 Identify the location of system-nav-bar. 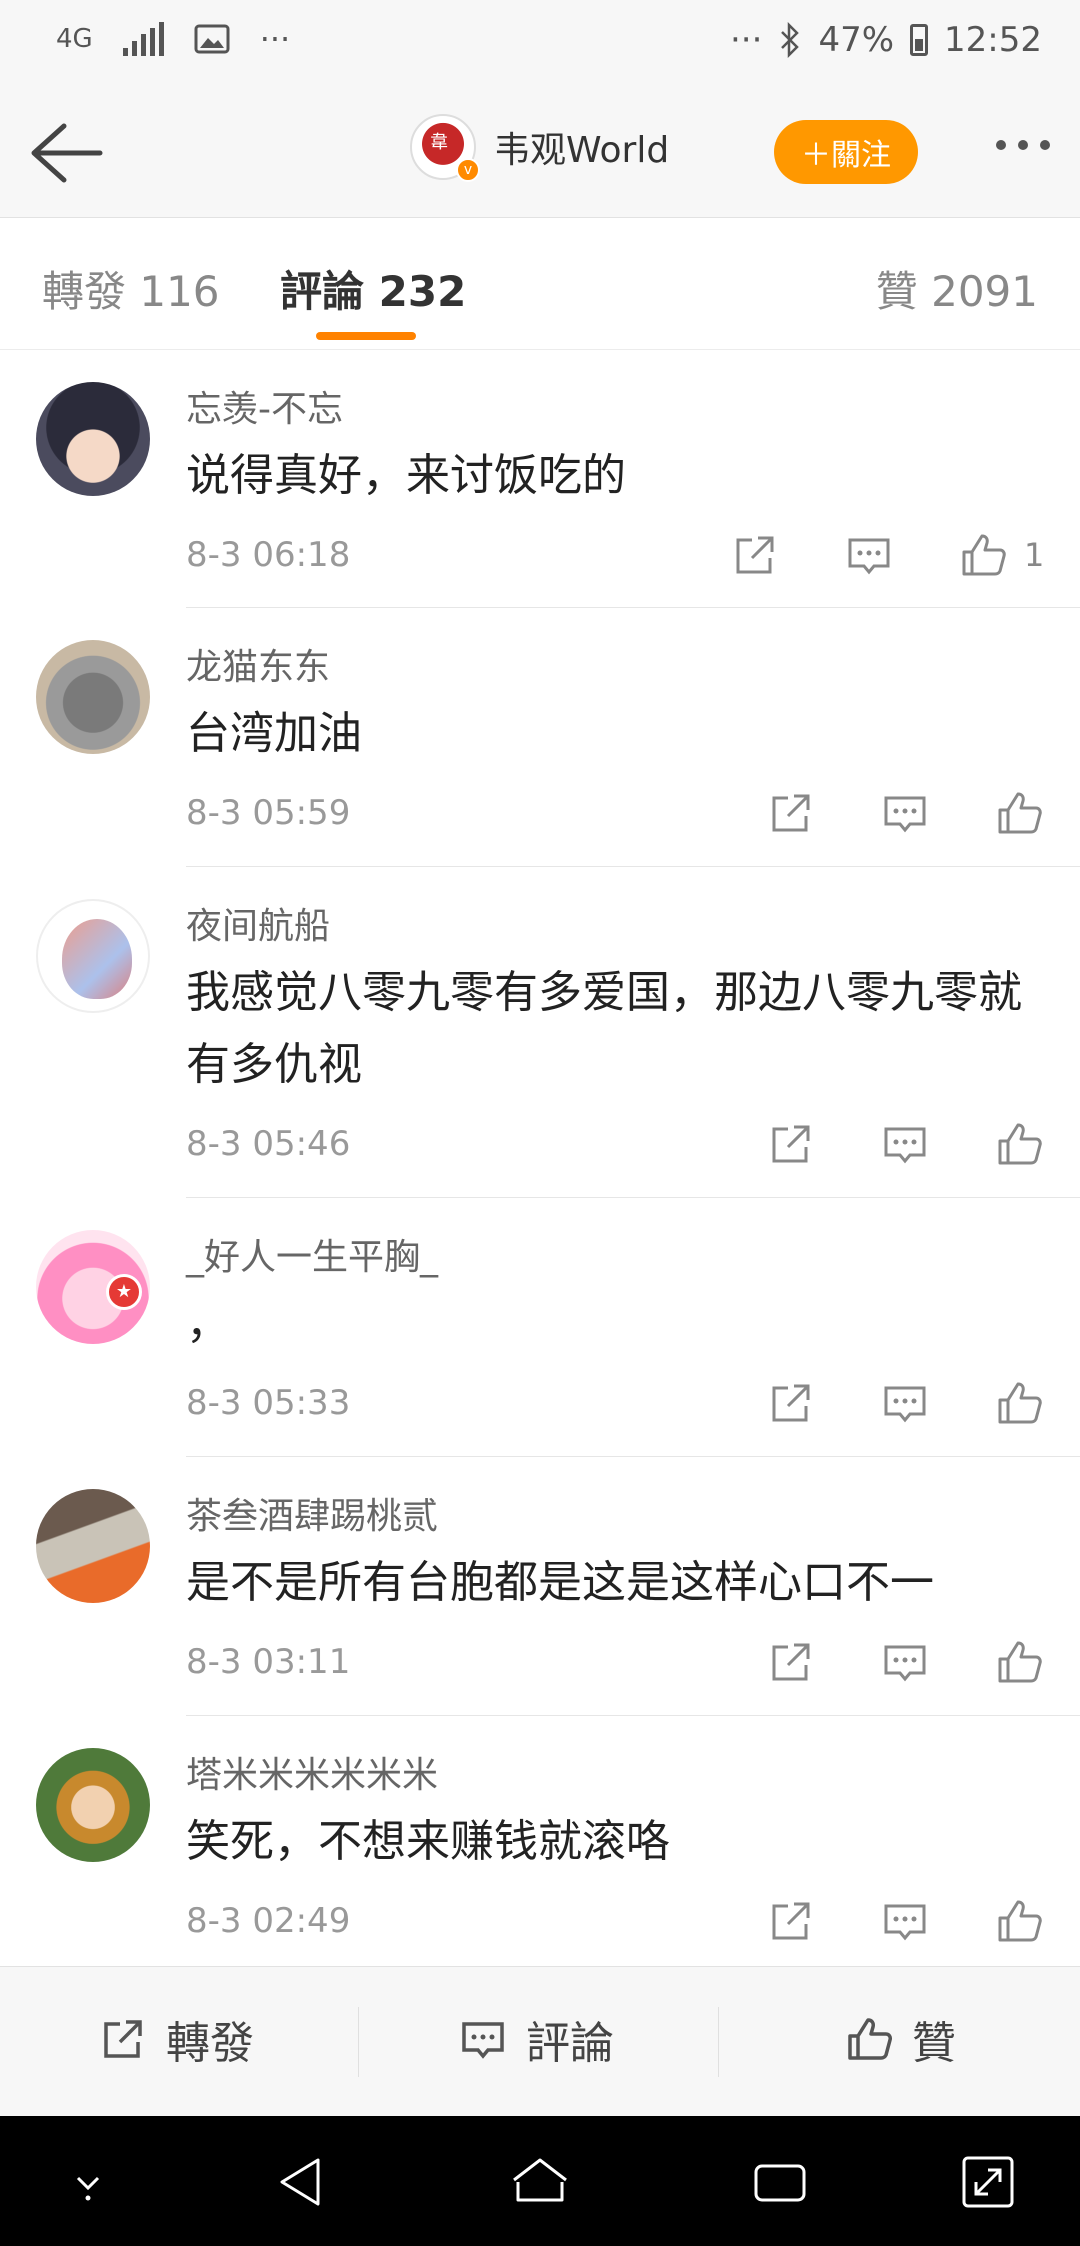
(540, 2181).